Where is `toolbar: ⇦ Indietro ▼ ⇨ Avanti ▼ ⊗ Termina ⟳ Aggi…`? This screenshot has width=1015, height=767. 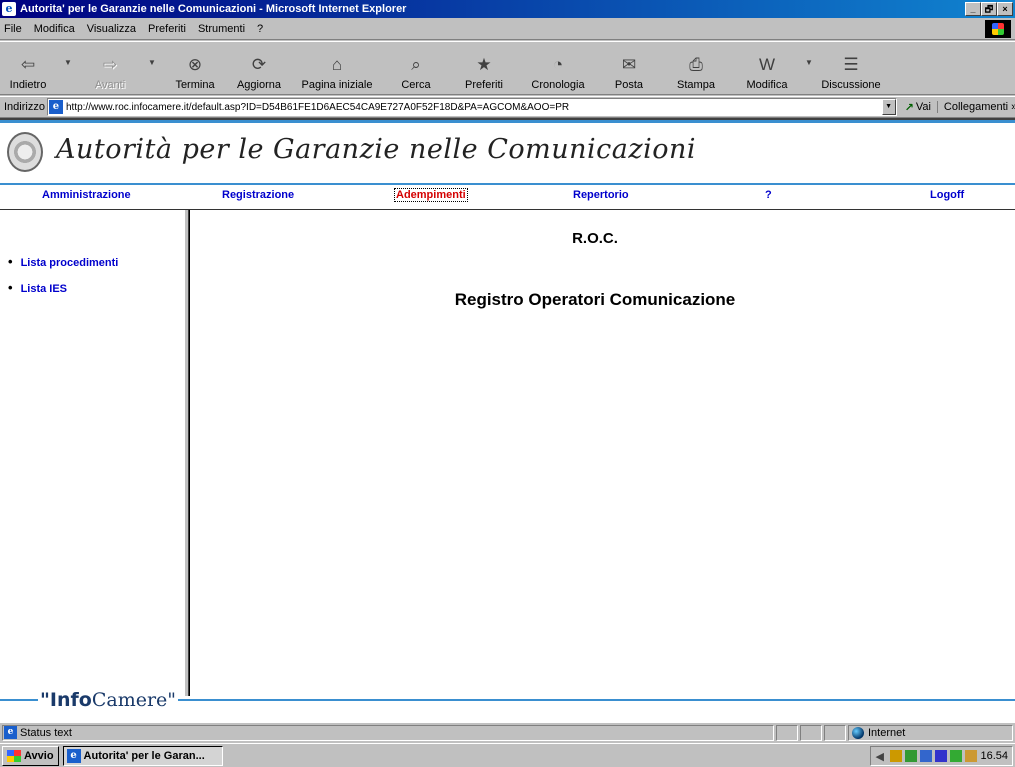 toolbar: ⇦ Indietro ▼ ⇨ Avanti ▼ ⊗ Termina ⟳ Aggi… is located at coordinates (507, 68).